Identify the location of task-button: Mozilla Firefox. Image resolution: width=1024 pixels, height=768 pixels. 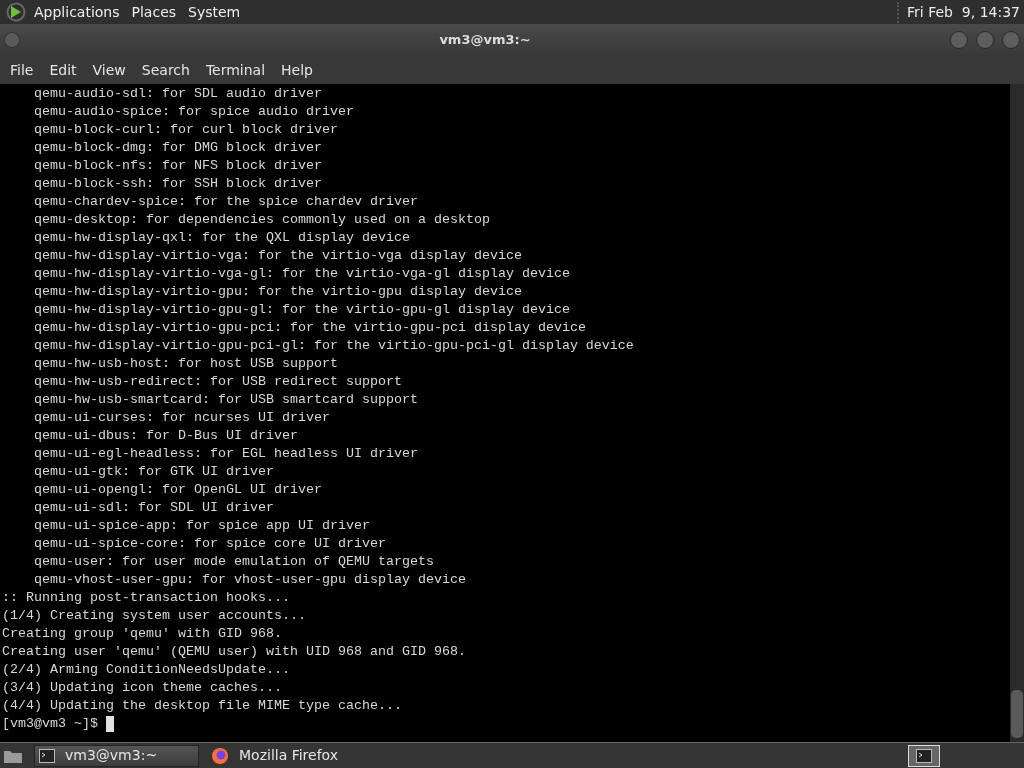
(289, 755).